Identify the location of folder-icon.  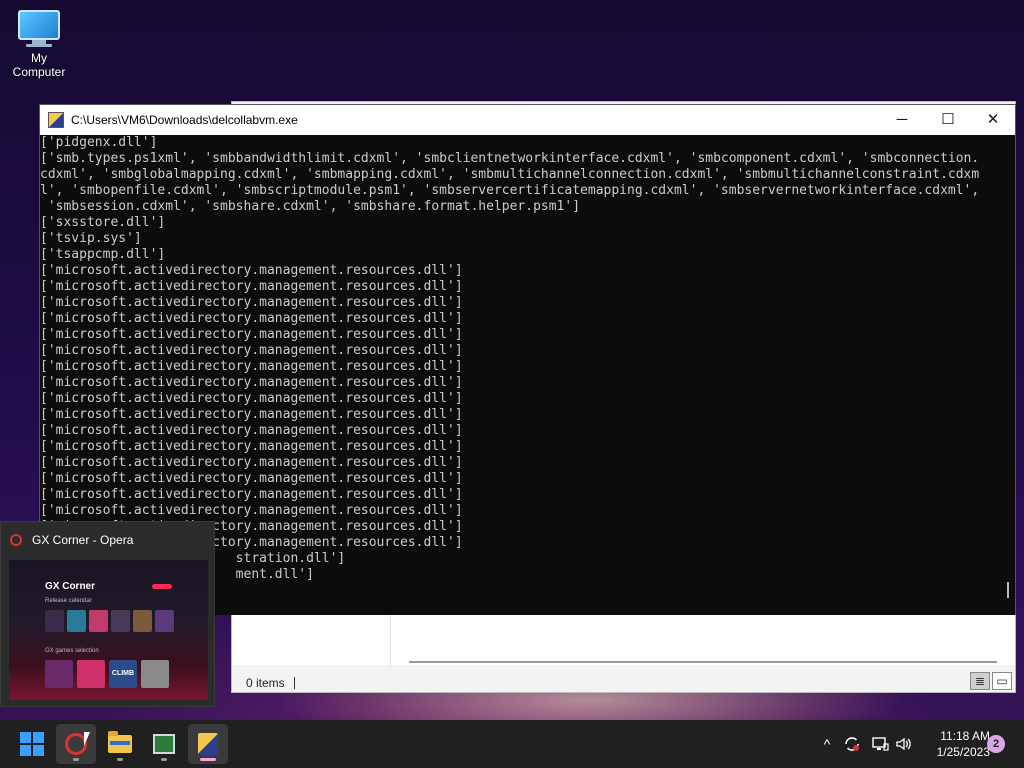
(120, 742).